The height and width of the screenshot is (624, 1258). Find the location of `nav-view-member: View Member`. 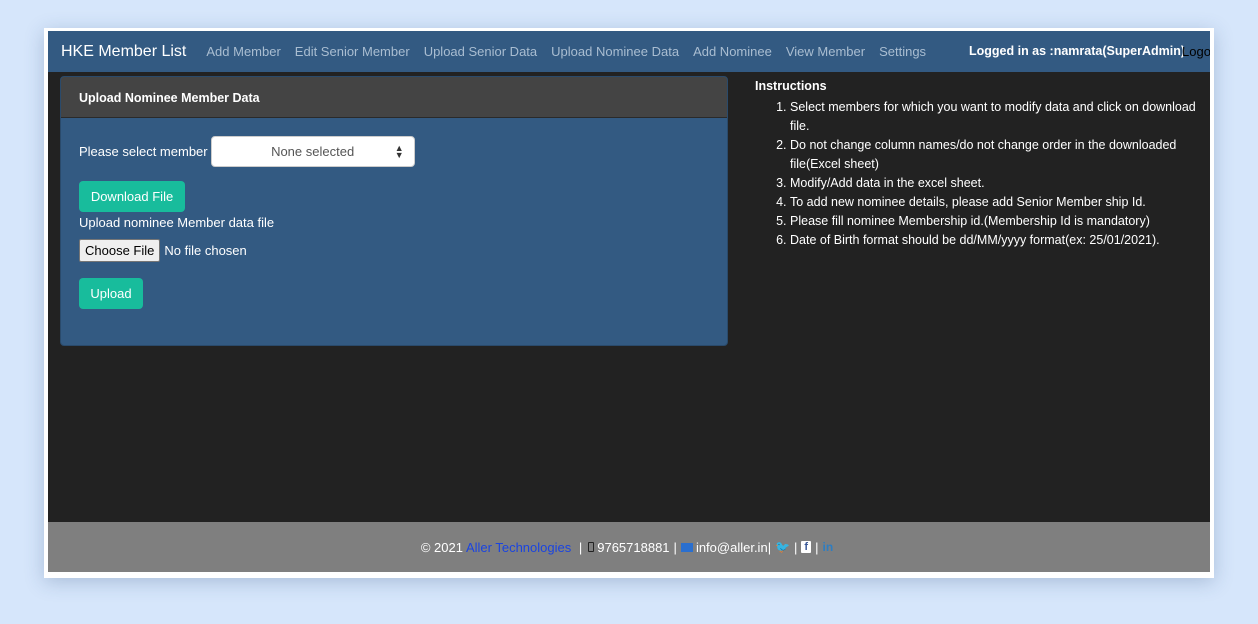

nav-view-member: View Member is located at coordinates (825, 51).